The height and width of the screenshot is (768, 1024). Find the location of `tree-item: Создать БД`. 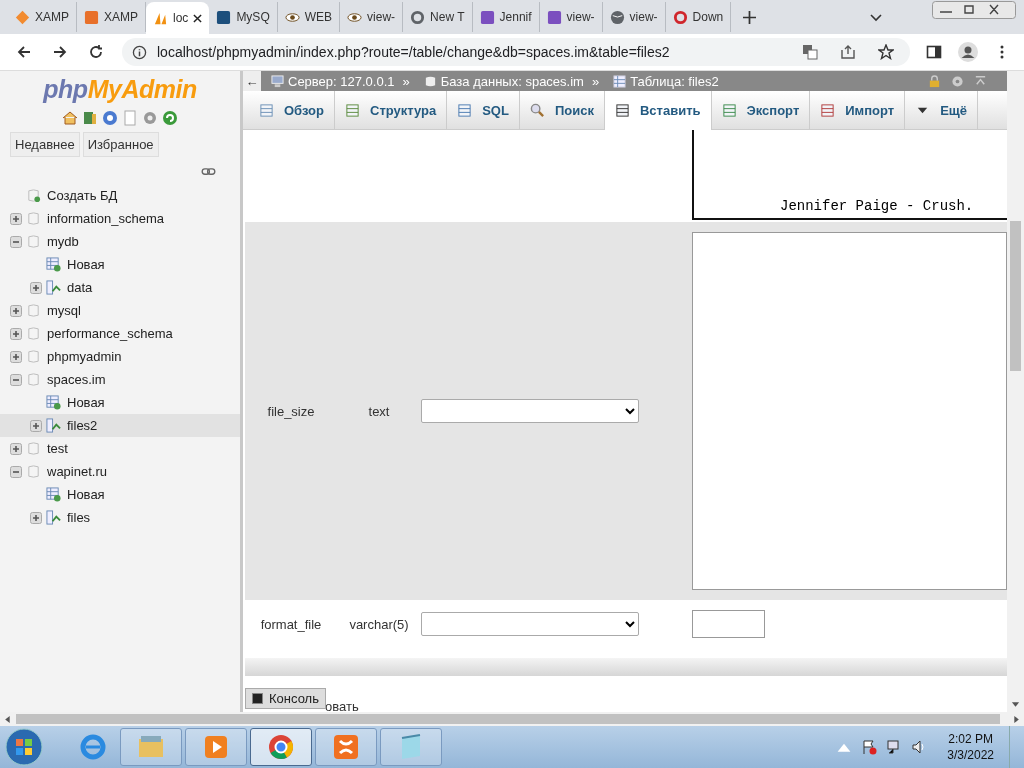

tree-item: Создать БД is located at coordinates (120, 195).